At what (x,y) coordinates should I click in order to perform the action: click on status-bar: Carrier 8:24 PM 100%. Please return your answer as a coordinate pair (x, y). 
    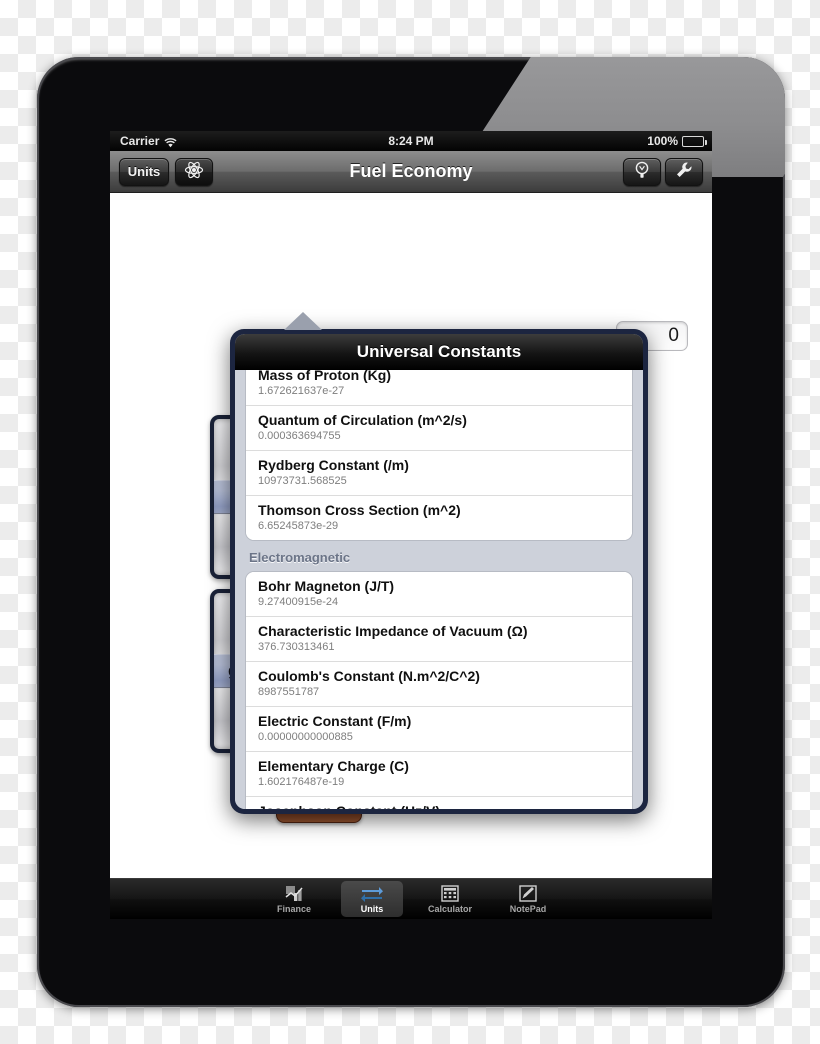
    Looking at the image, I should click on (411, 141).